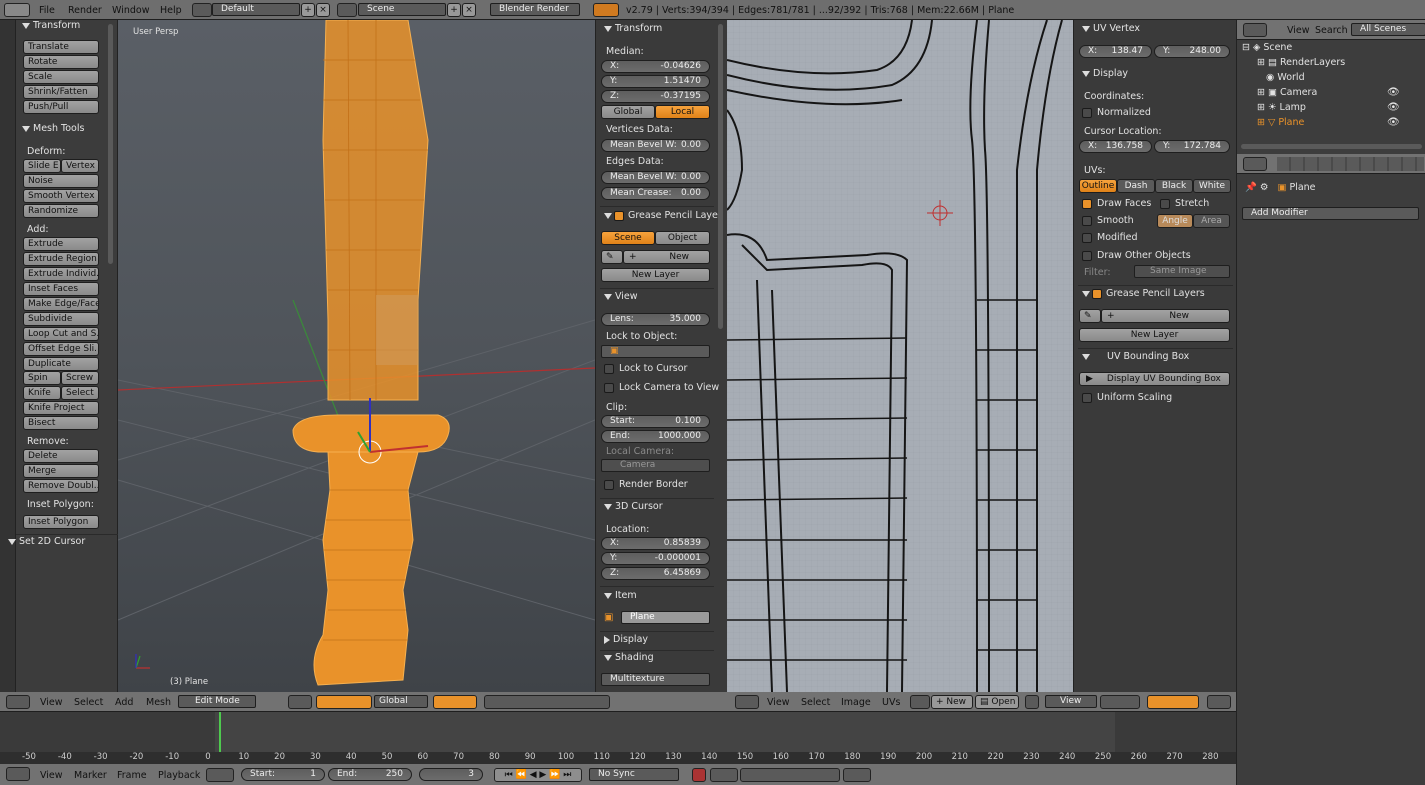 Image resolution: width=1425 pixels, height=785 pixels. Describe the element at coordinates (1175, 221) in the screenshot. I see `angle-toggle: Angle` at that location.